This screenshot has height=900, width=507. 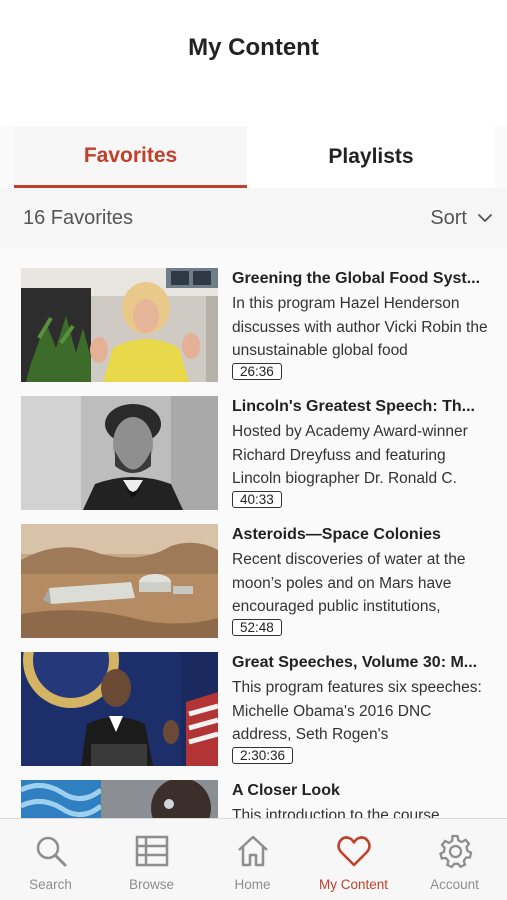 I want to click on mars-colony-thumbnail, so click(x=119, y=581).